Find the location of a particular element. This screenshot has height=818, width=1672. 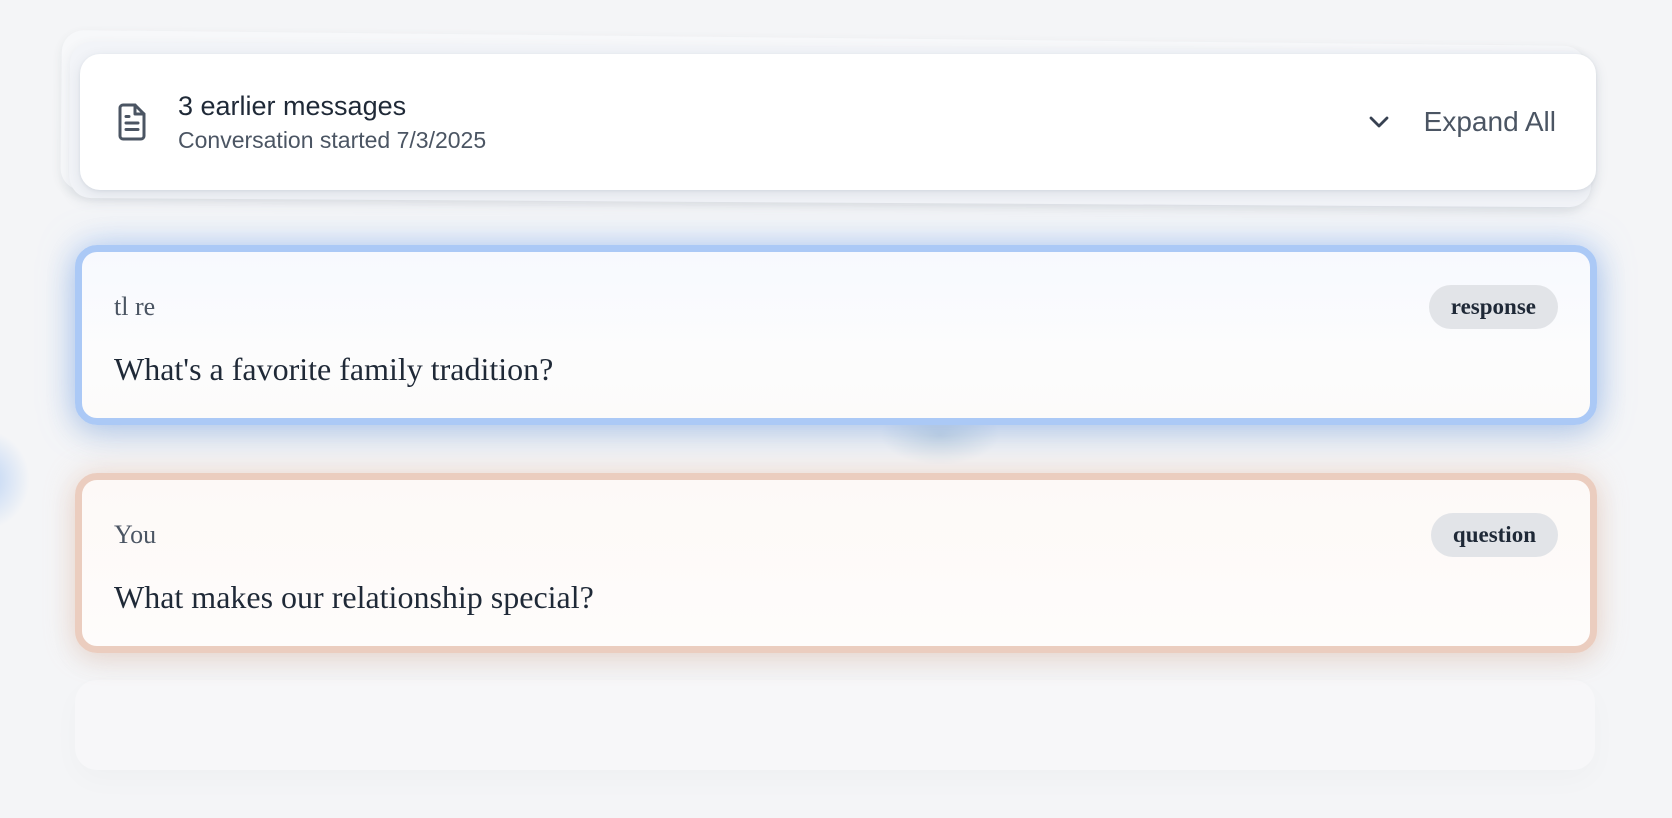

chevron-down-icon is located at coordinates (1379, 122).